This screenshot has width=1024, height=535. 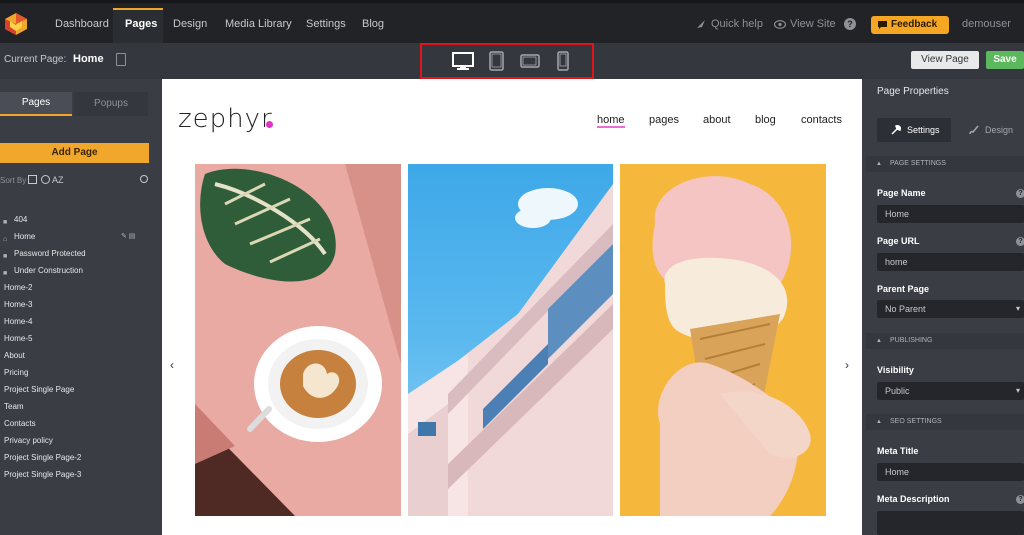 I want to click on nav-media-library: Media Library, so click(x=258, y=24).